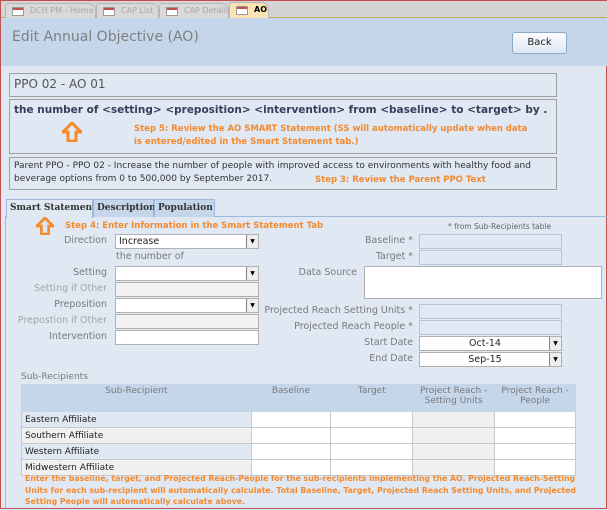 This screenshot has height=510, width=607. I want to click on subrecipients-label: Sub-Recipients, so click(54, 377).